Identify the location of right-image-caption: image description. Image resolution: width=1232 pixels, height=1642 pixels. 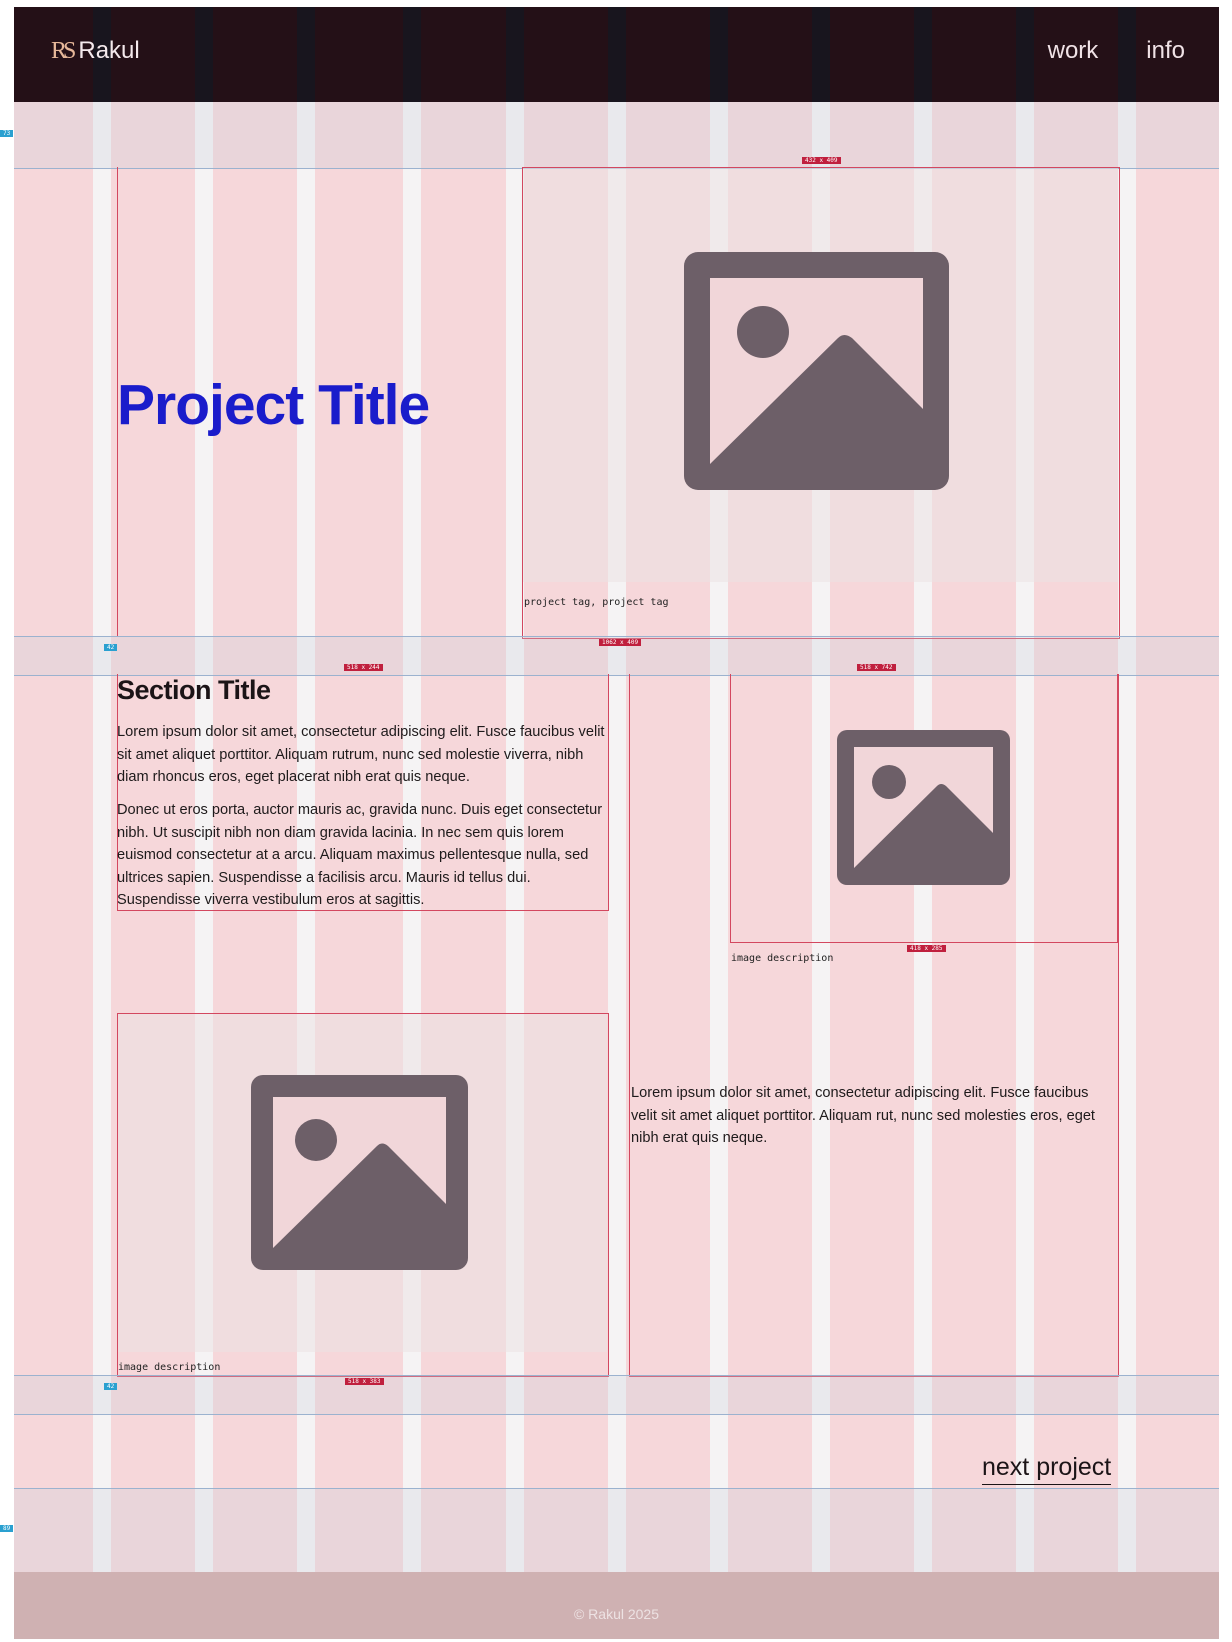
(782, 958).